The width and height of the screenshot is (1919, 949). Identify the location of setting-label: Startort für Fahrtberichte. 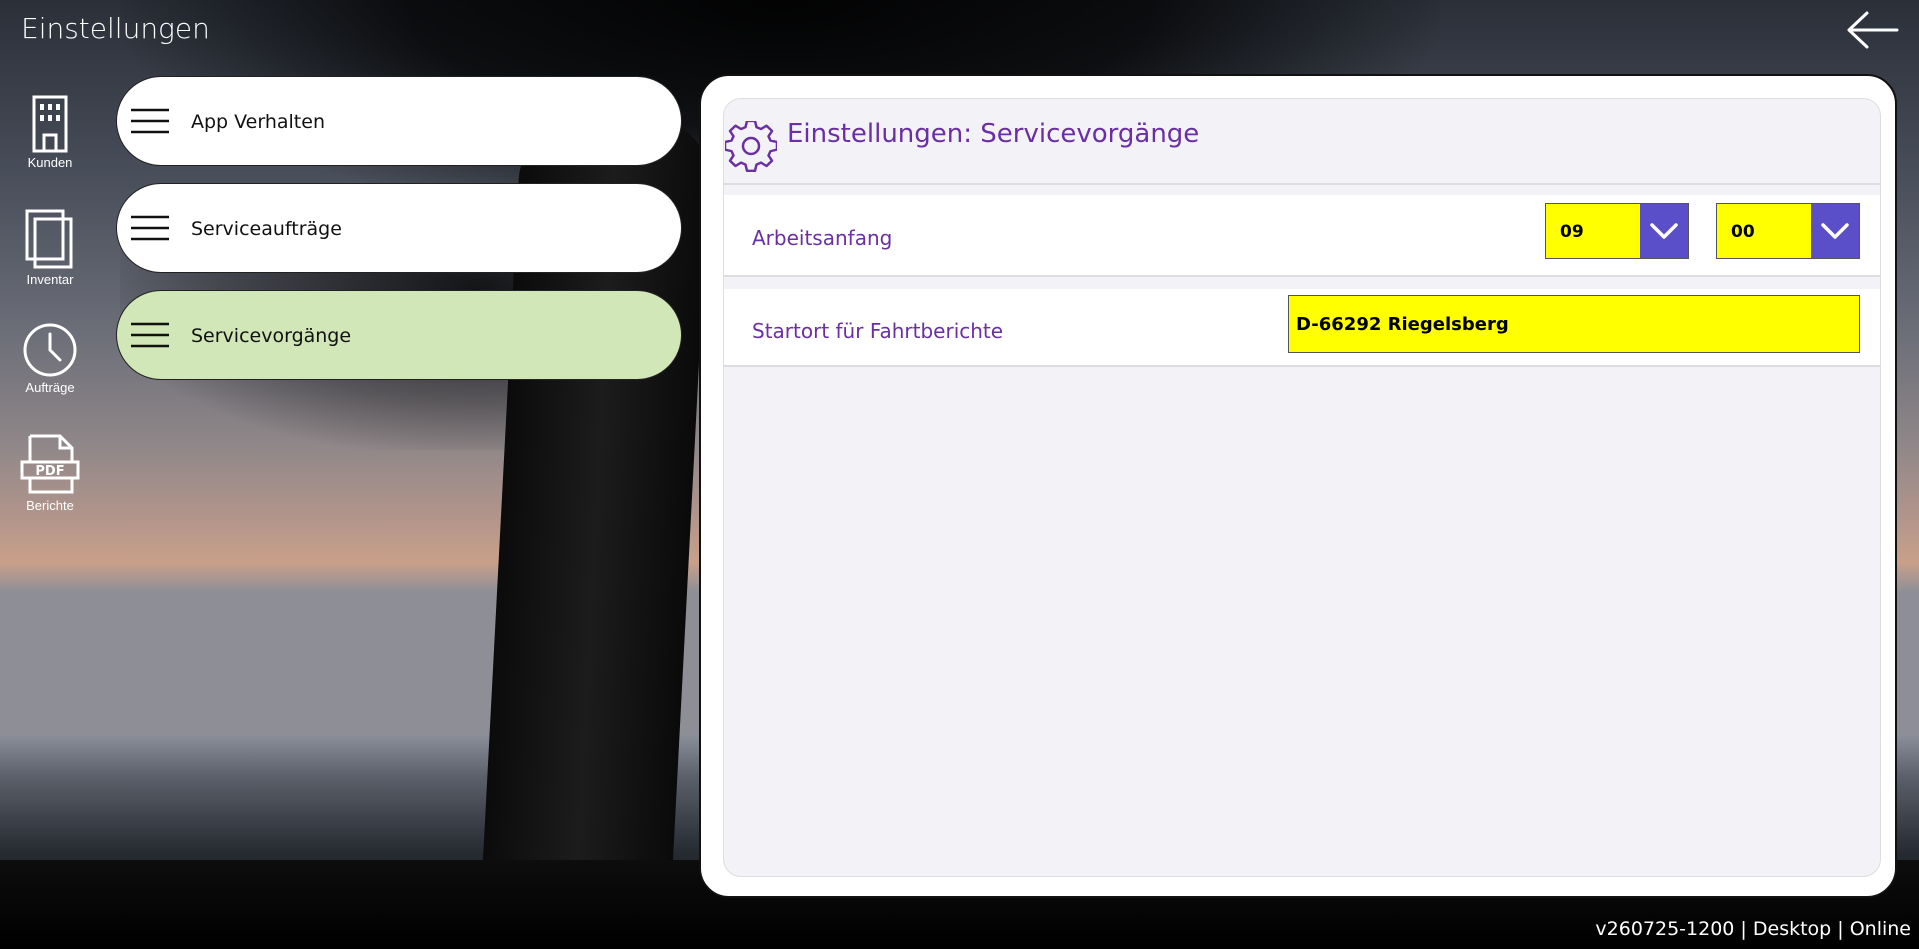
(878, 331).